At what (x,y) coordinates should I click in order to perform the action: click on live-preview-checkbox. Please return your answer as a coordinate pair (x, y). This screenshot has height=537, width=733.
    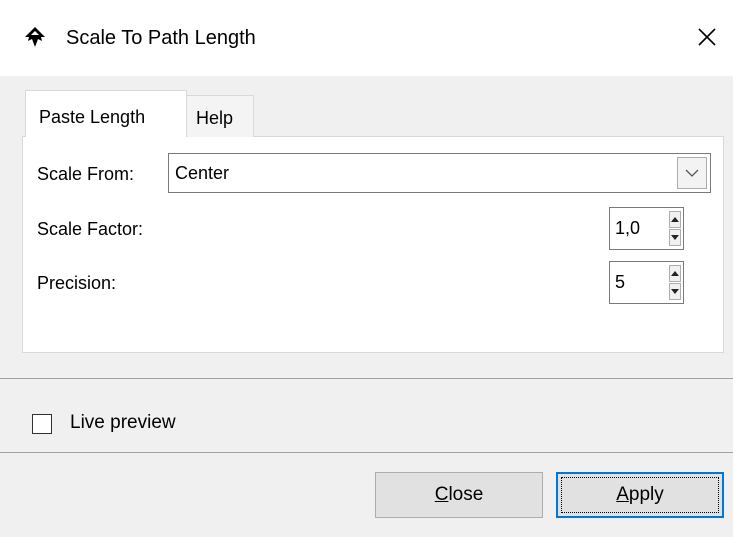
    Looking at the image, I should click on (42, 424).